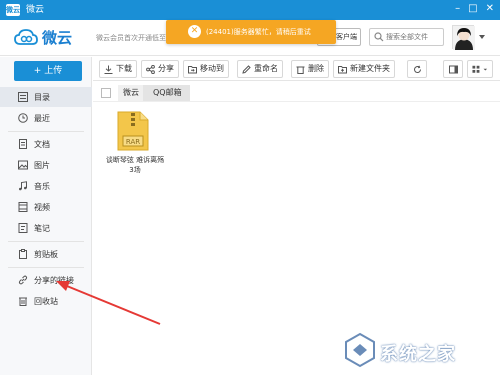 This screenshot has width=500, height=375. Describe the element at coordinates (23, 254) in the screenshot. I see `clipboard-icon` at that location.